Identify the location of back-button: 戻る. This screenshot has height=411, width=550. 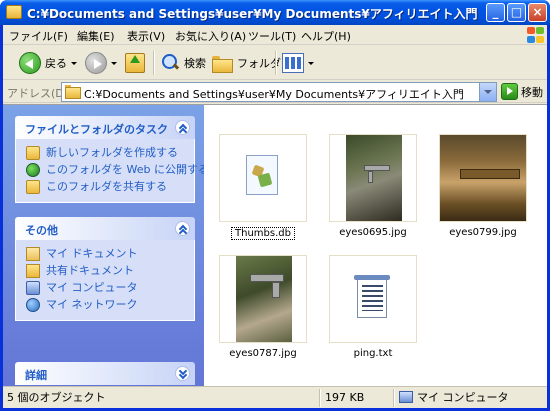
(48, 63).